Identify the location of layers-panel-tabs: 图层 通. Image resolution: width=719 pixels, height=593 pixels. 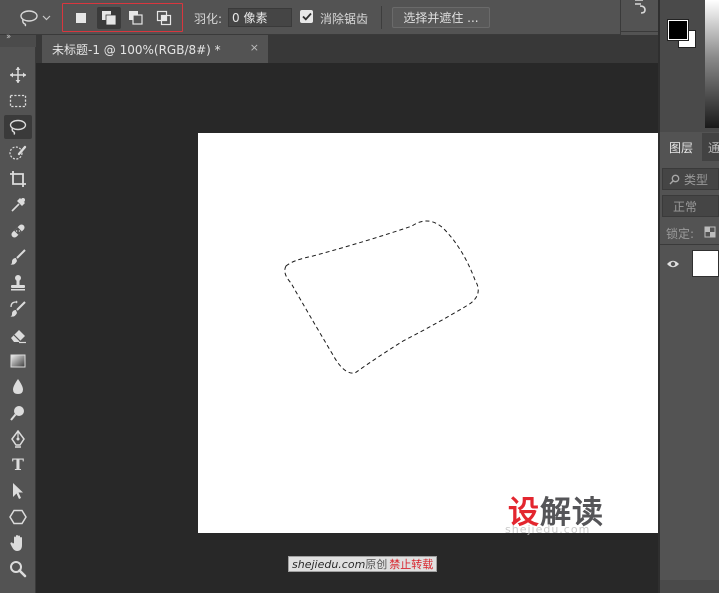
(689, 147).